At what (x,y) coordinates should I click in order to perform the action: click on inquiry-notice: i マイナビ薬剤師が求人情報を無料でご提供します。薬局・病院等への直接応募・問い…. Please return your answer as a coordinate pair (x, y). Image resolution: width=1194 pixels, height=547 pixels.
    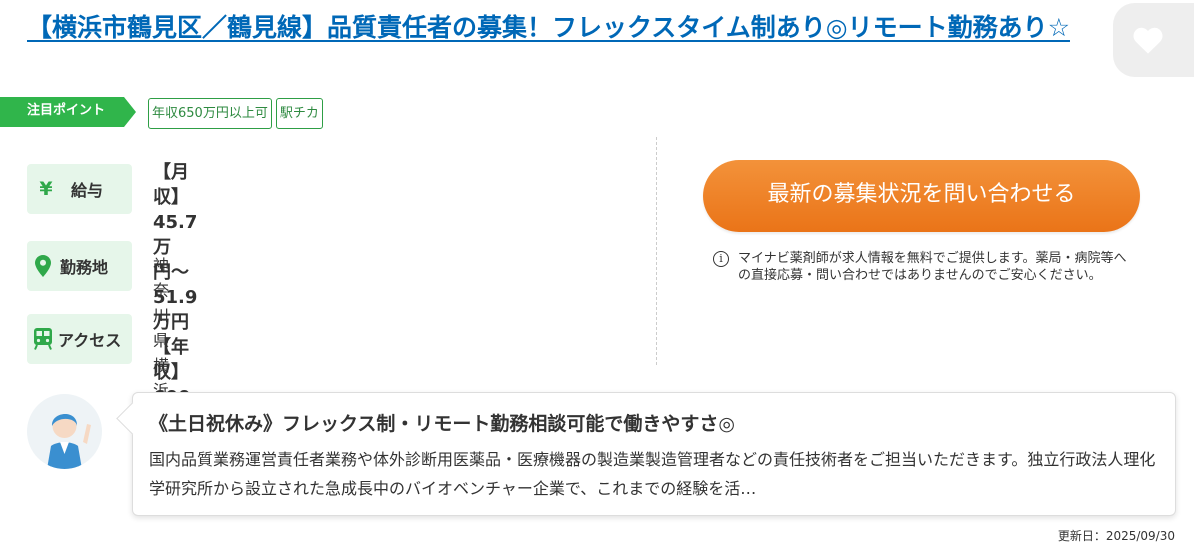
    Looking at the image, I should click on (923, 267).